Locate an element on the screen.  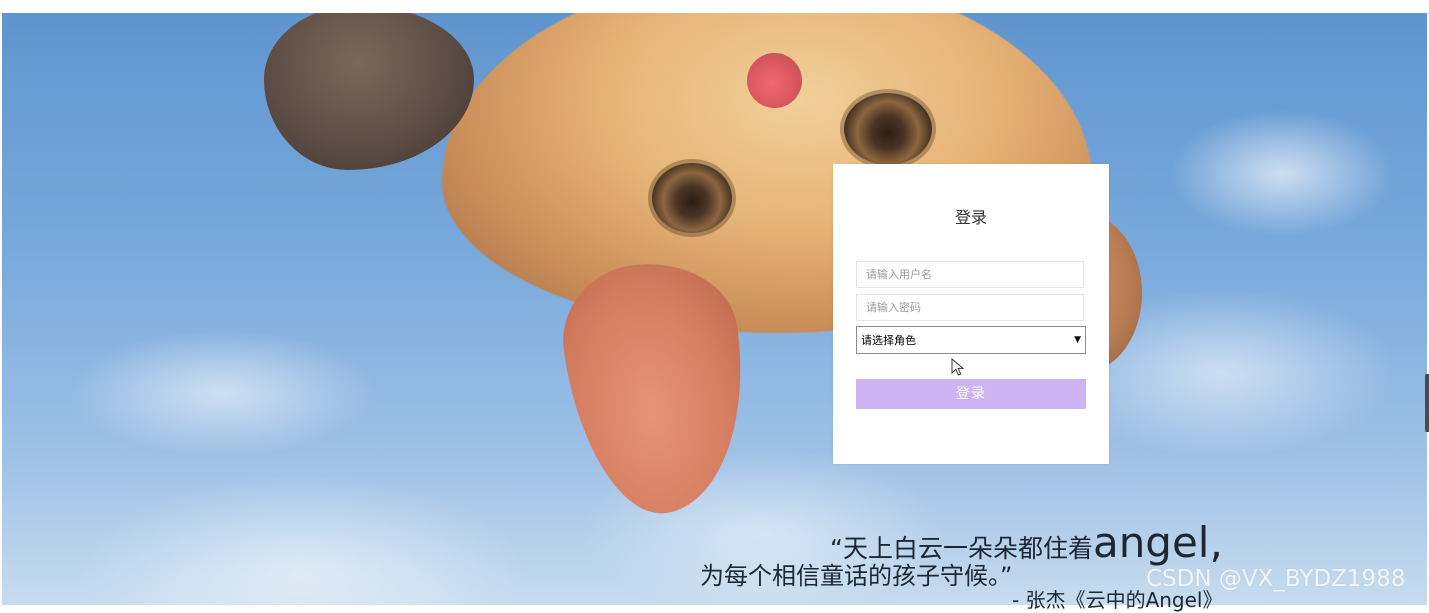
login-button: 登录 is located at coordinates (971, 394).